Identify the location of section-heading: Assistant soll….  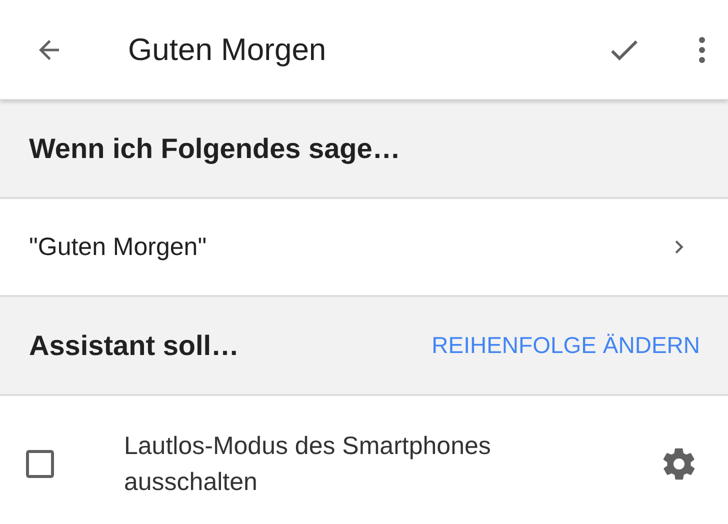
(134, 346).